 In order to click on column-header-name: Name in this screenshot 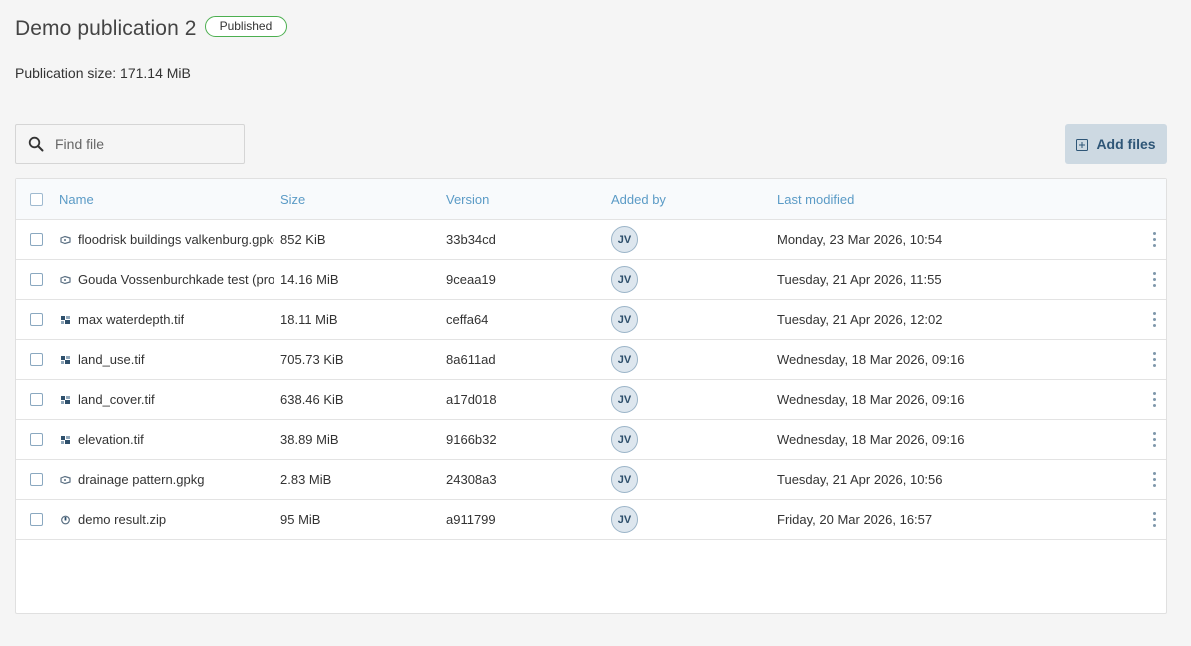, I will do `click(166, 199)`.